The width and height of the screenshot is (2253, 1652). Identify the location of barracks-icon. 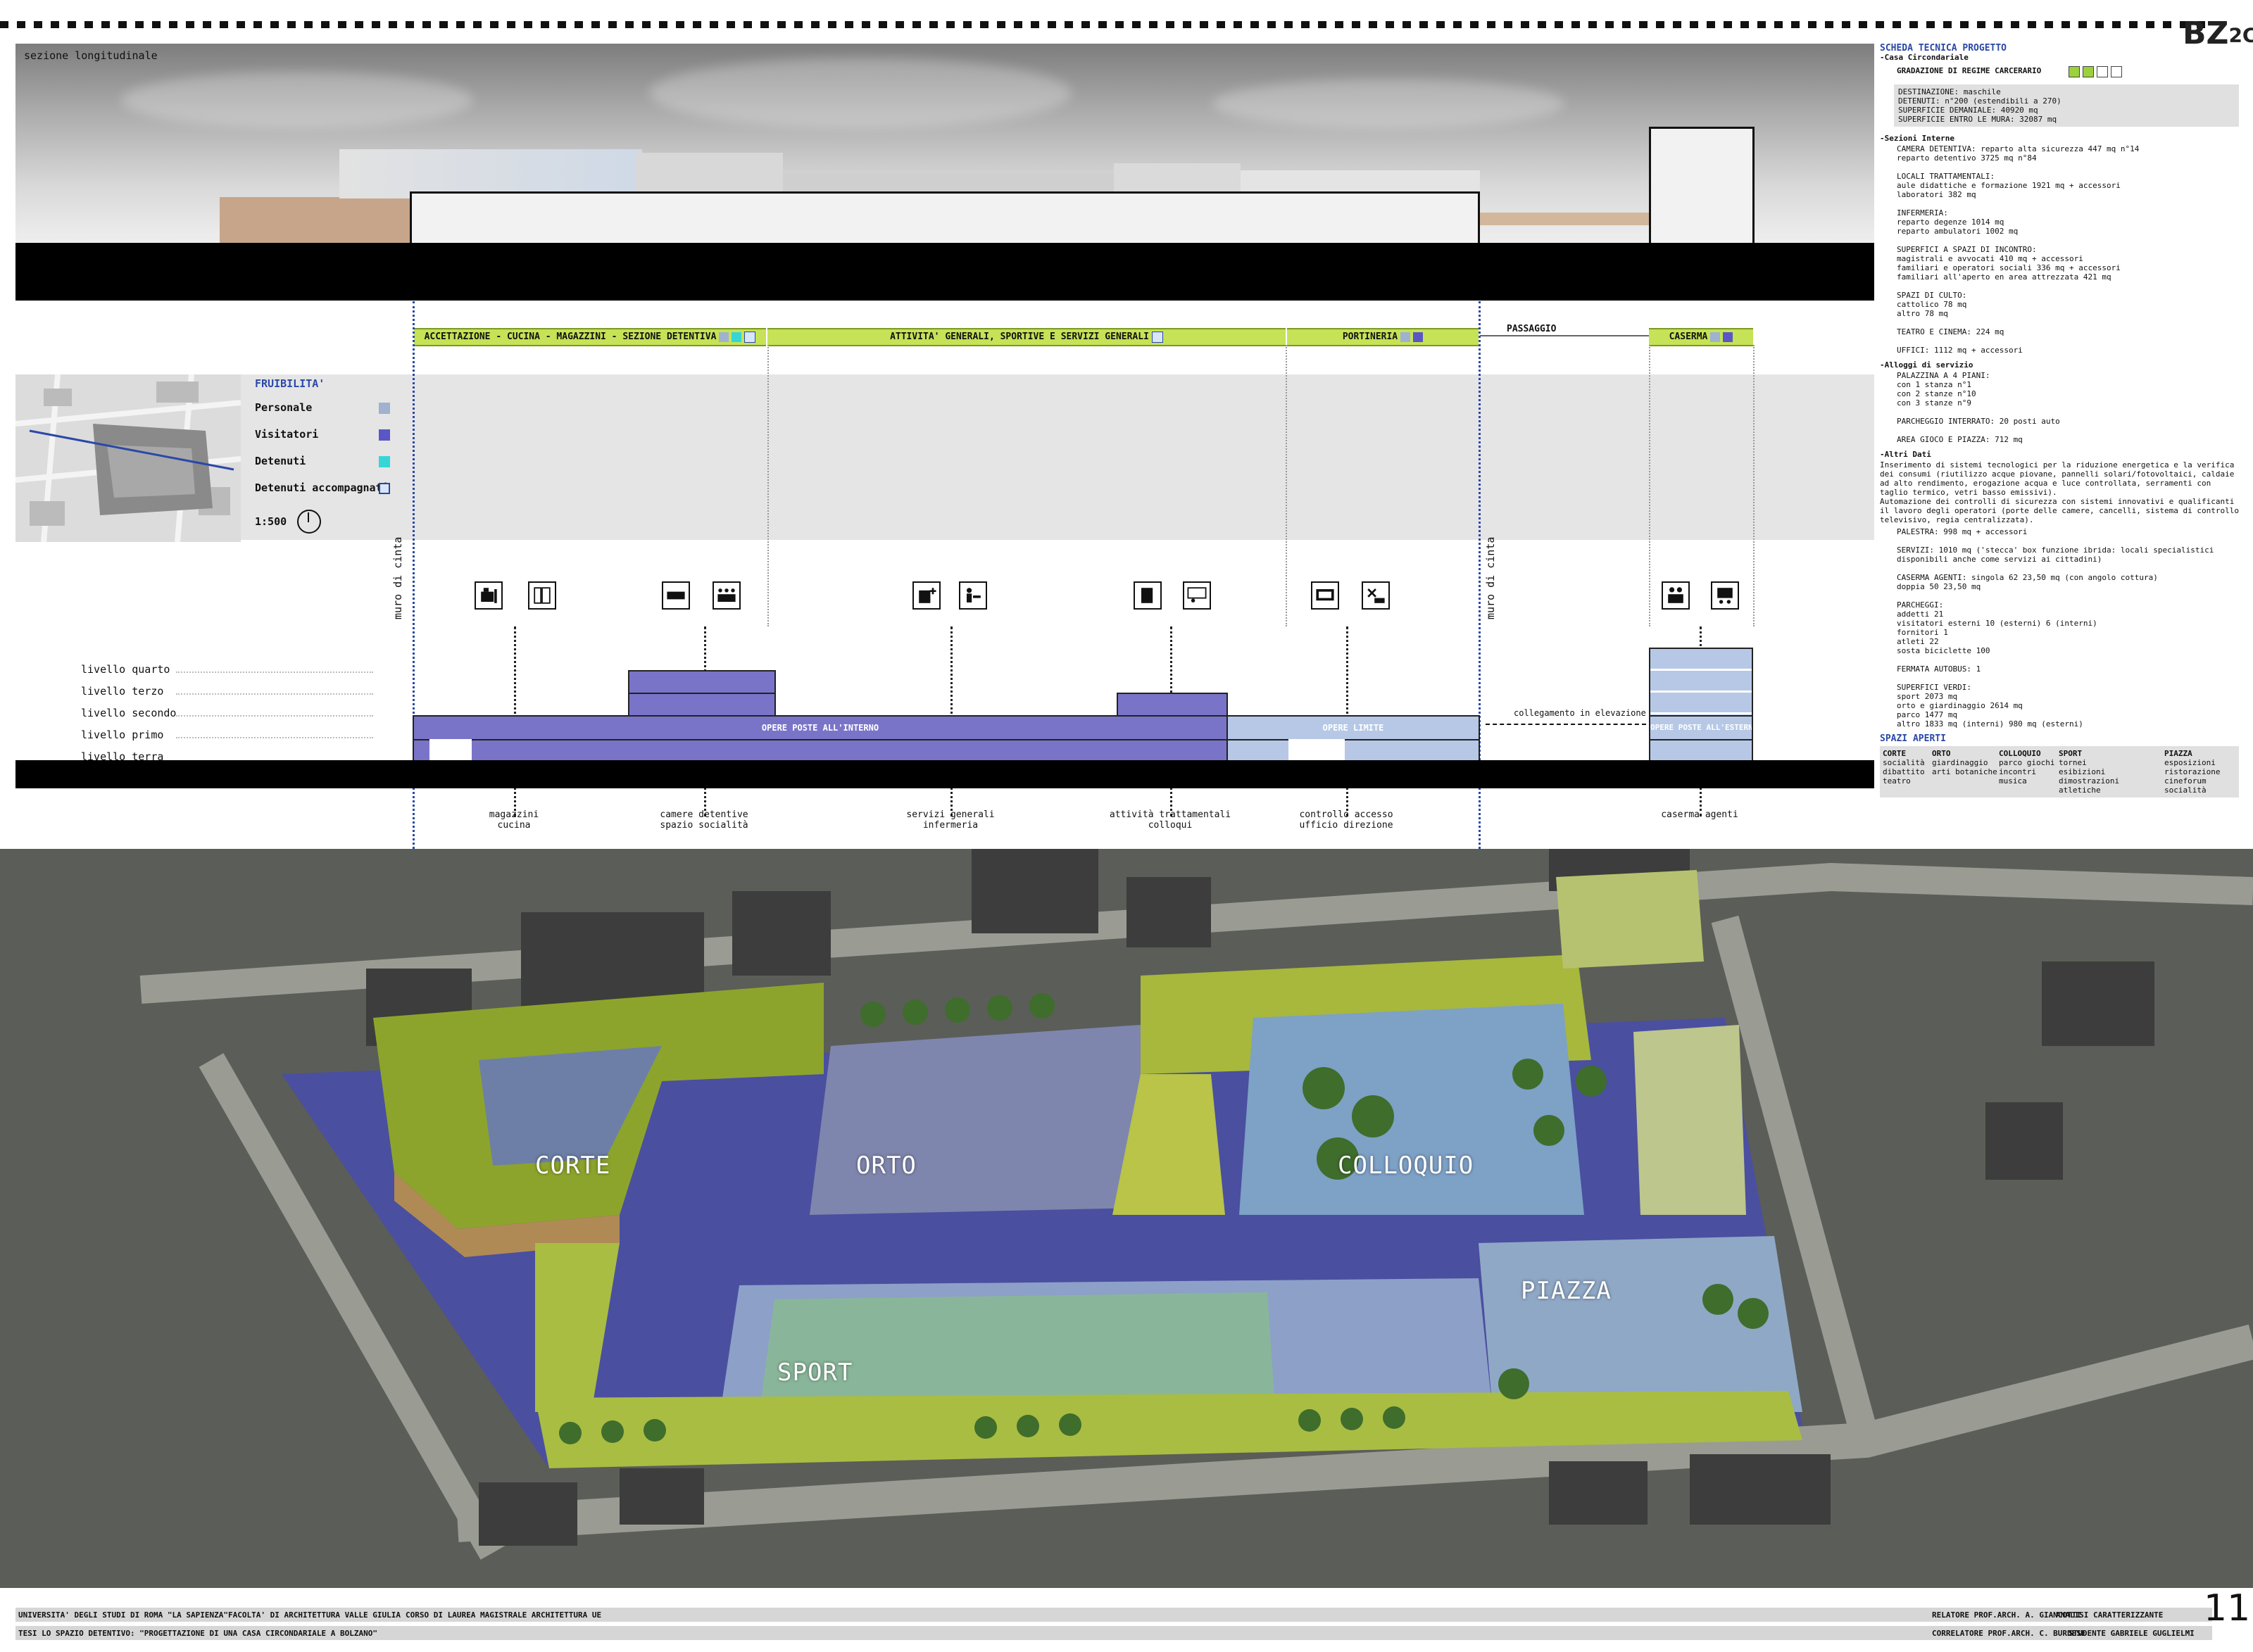
(1725, 595).